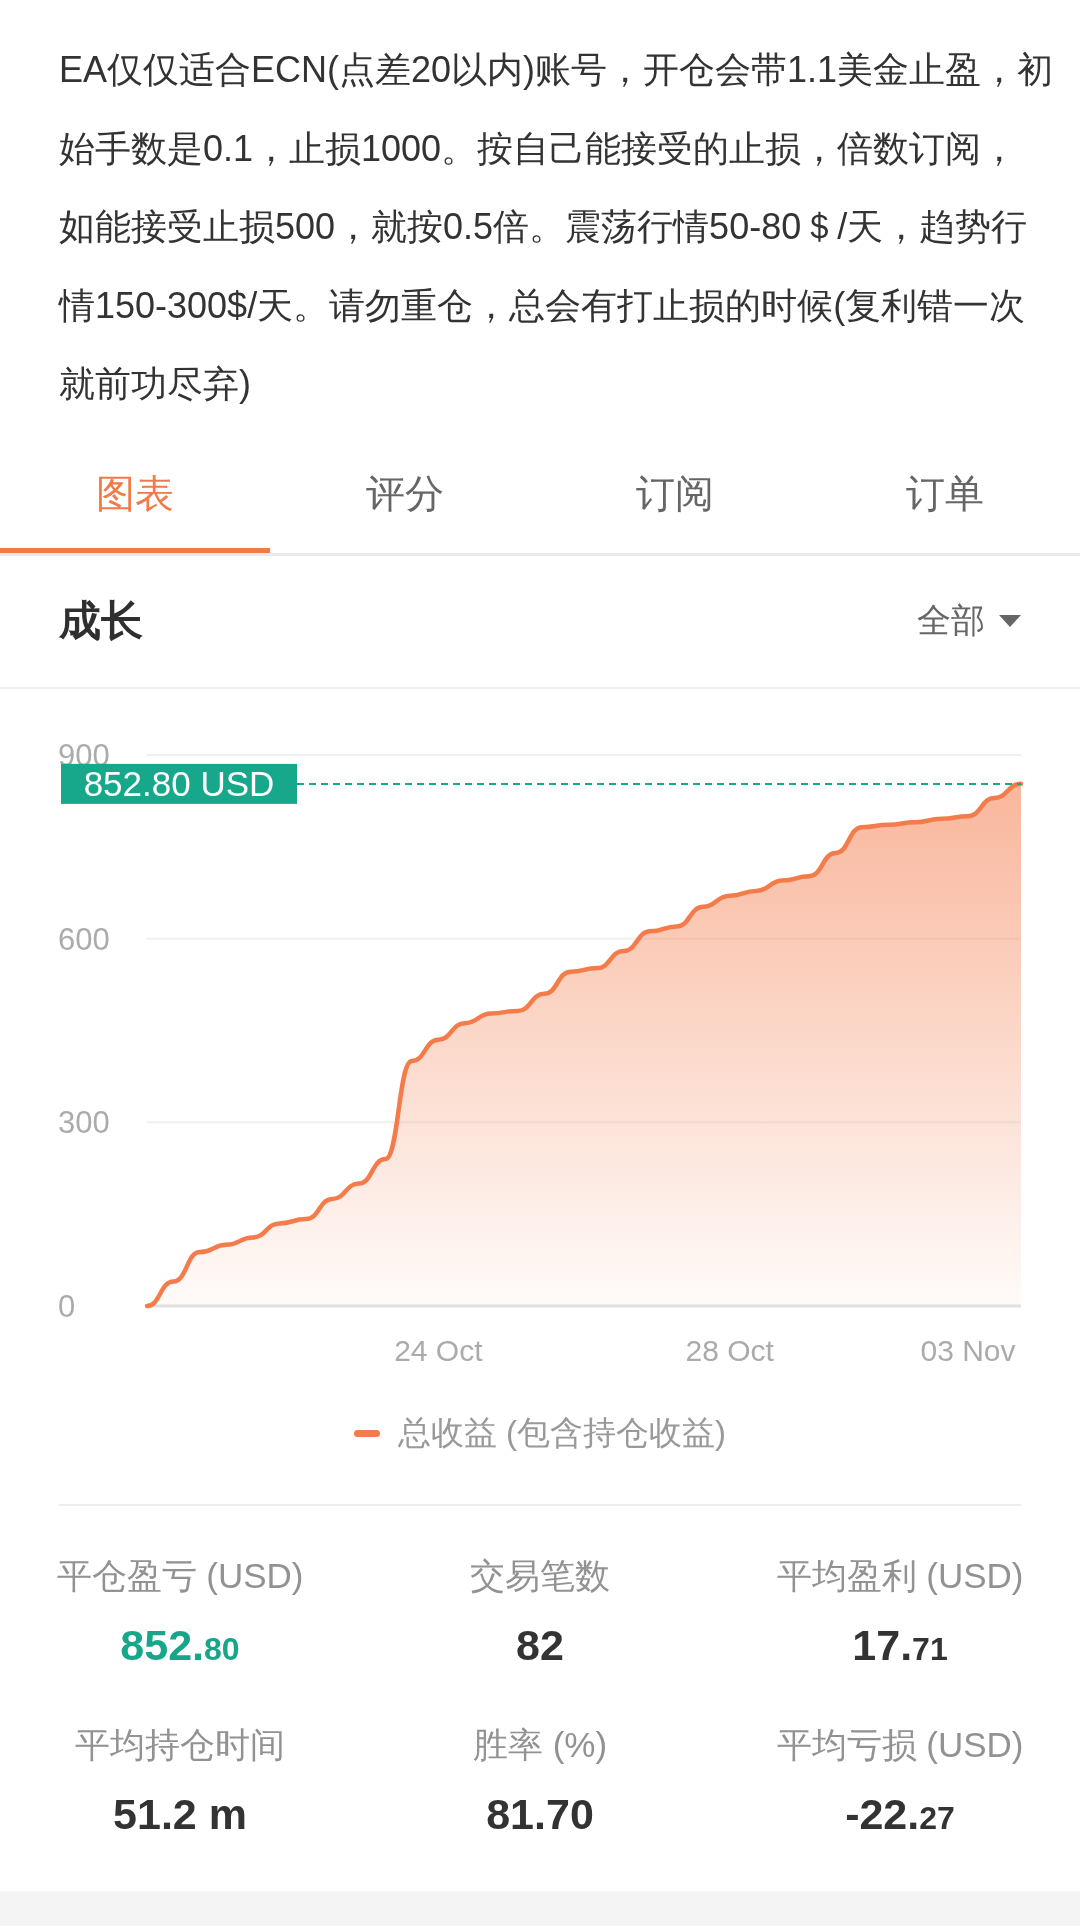  What do you see at coordinates (180, 1814) in the screenshot?
I see `stat-value: 51.2 m` at bounding box center [180, 1814].